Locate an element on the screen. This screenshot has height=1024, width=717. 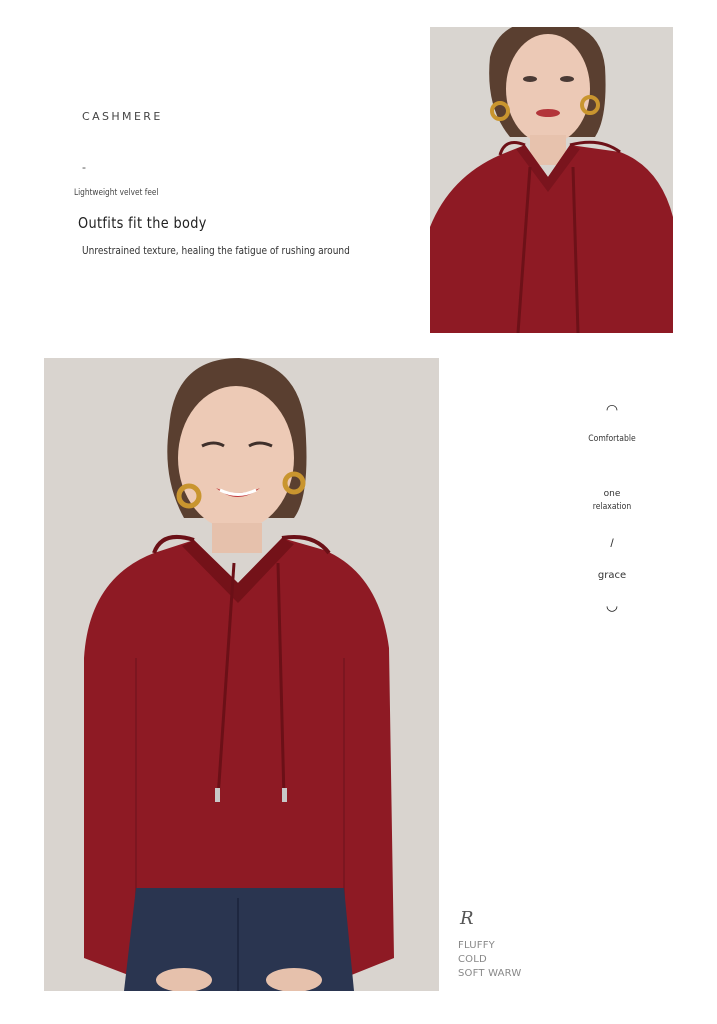
tag-cold: COLD is located at coordinates (472, 959).